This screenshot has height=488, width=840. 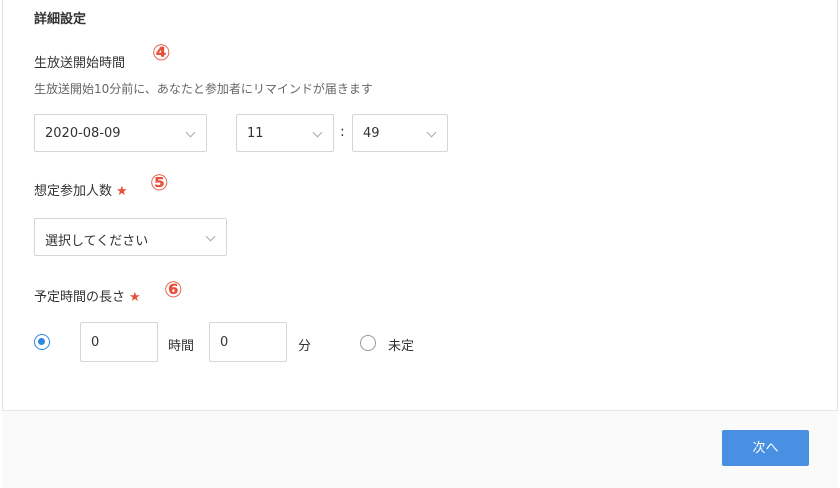 What do you see at coordinates (80, 297) in the screenshot?
I see `duration-label-text: 予定時間の長さ` at bounding box center [80, 297].